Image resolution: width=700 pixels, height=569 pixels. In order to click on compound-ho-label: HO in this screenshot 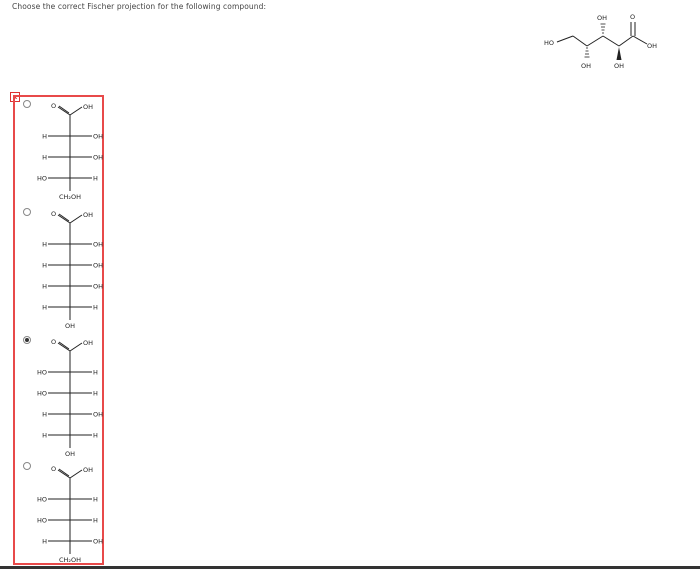, I will do `click(549, 43)`.